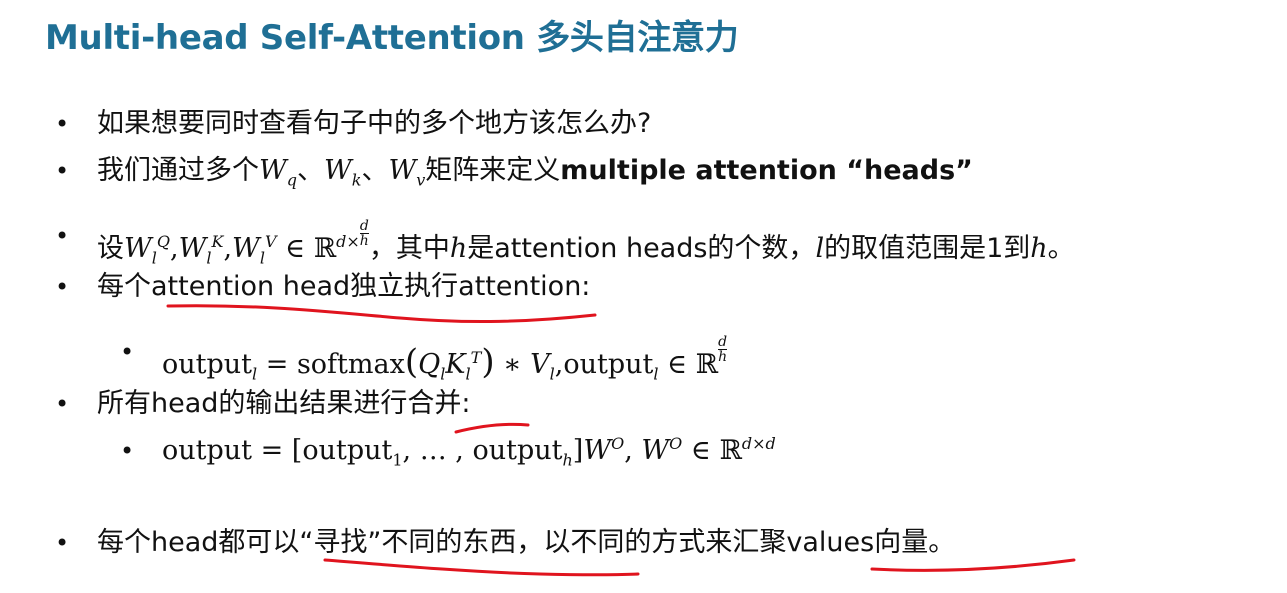 The image size is (1287, 593). Describe the element at coordinates (381, 314) in the screenshot. I see `underline-independent-attention` at that location.